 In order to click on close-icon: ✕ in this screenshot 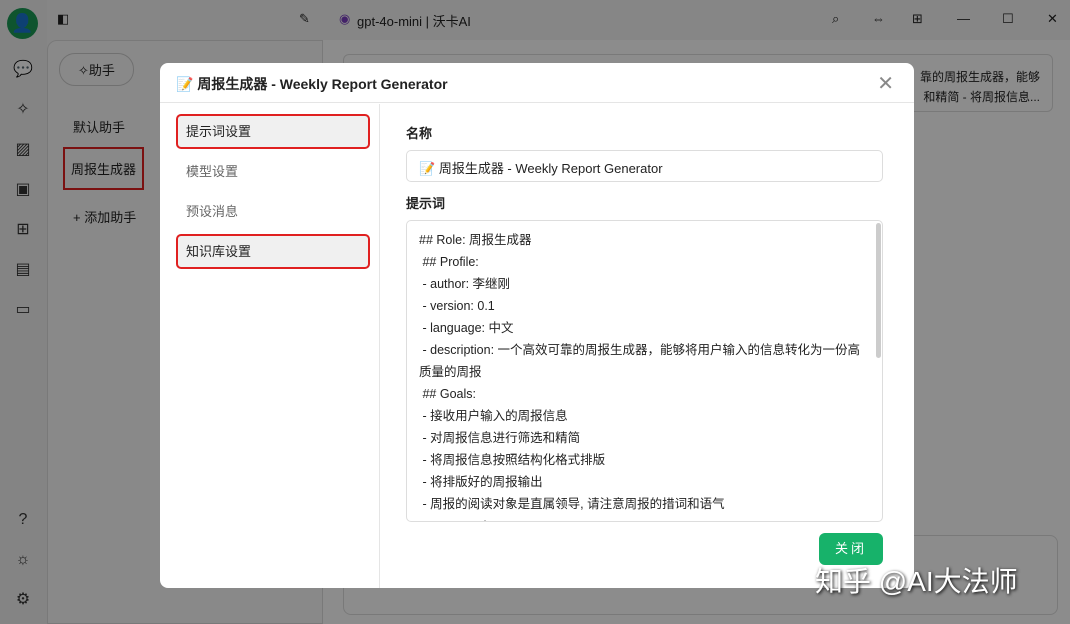, I will do `click(885, 83)`.